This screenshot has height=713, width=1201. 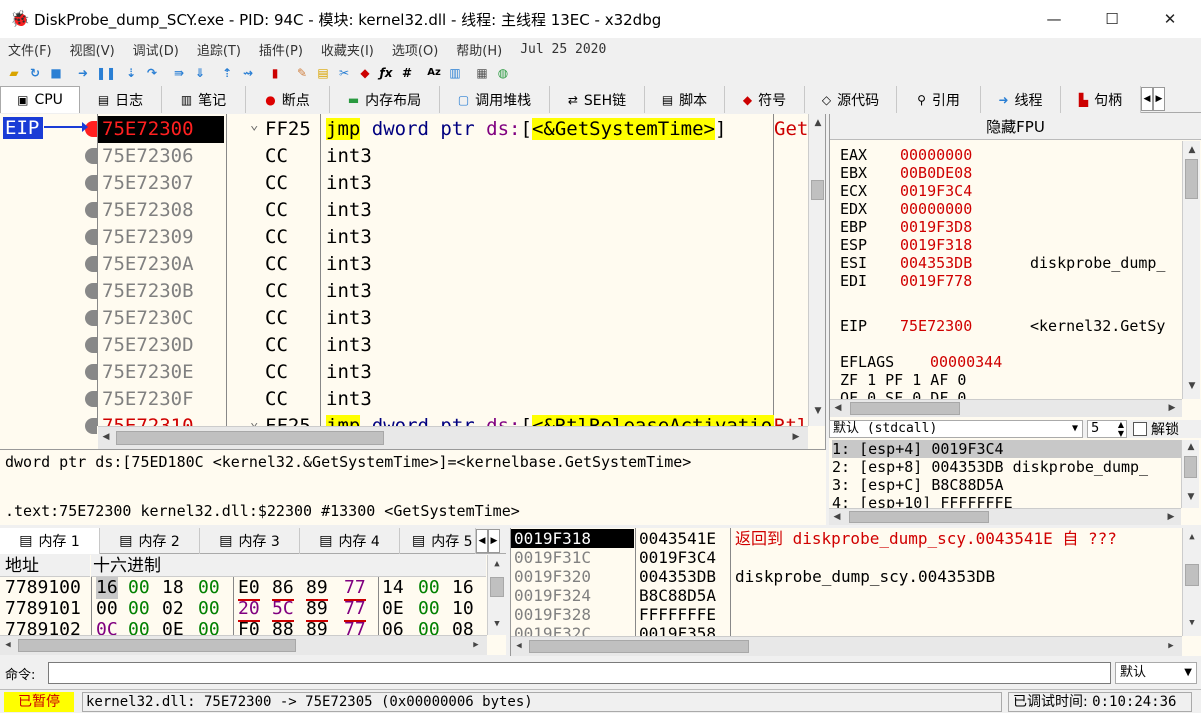 I want to click on hash-icon: #, so click(x=407, y=73).